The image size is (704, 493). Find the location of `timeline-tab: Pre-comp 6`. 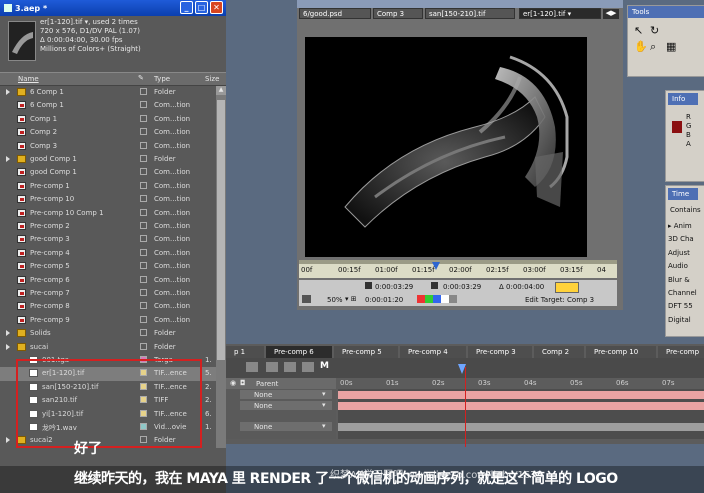

timeline-tab: Pre-comp 6 is located at coordinates (299, 352).